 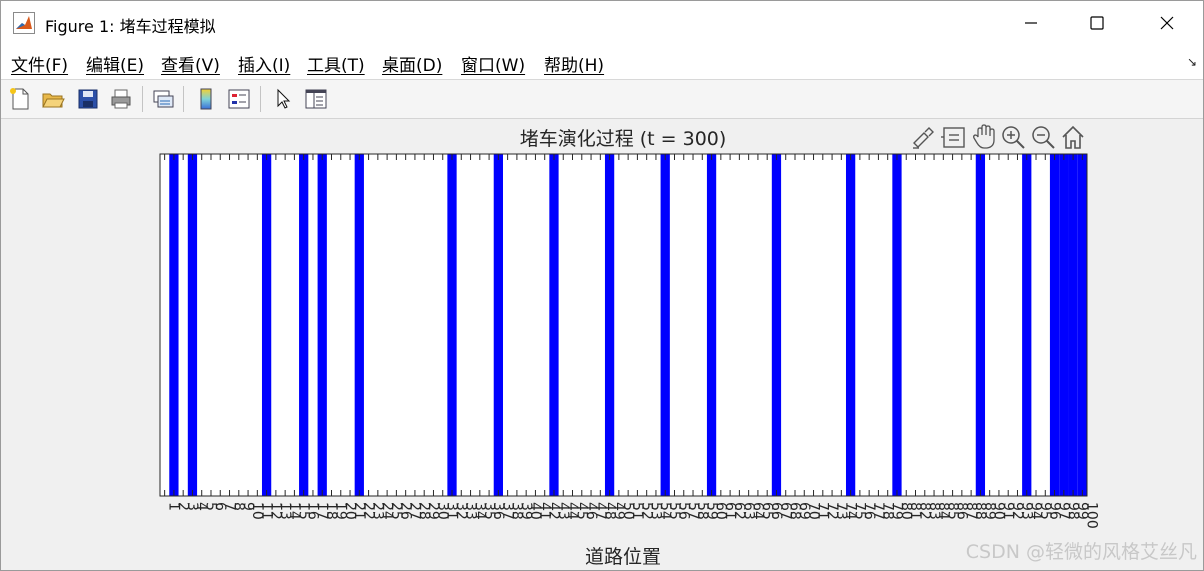 I want to click on x-axis-label: 道路位置, so click(x=623, y=557).